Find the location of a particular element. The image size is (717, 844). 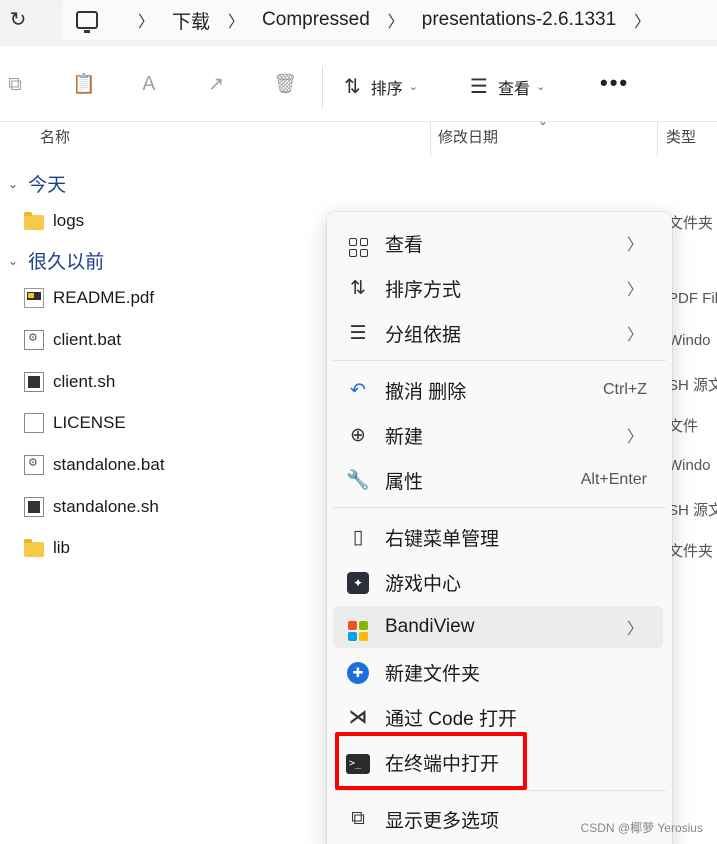

highlight-box is located at coordinates (431, 761).